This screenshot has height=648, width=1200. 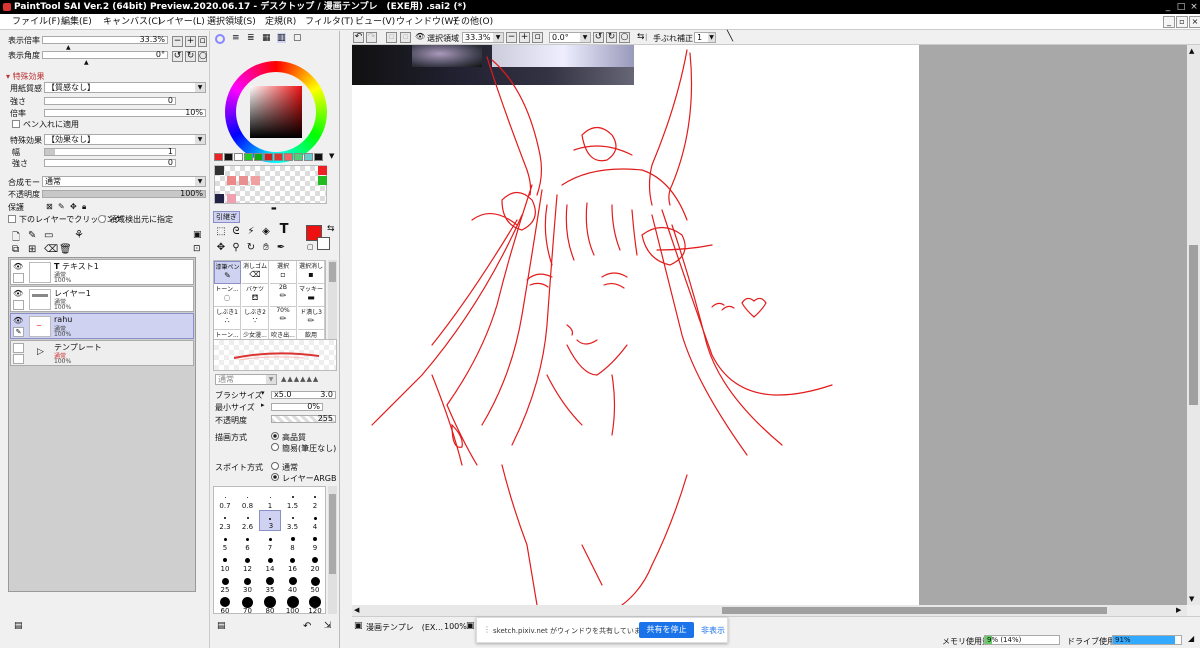 I want to click on canvas-zoom-reset: ▫, so click(x=537, y=37).